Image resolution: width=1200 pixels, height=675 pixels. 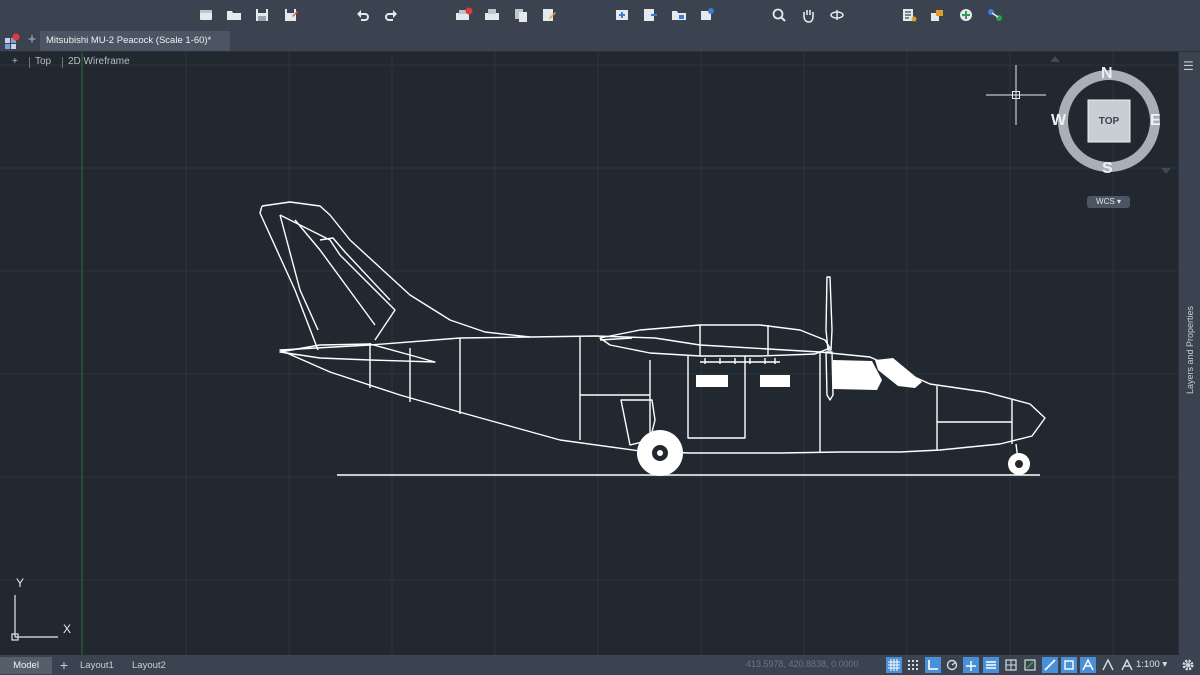 What do you see at coordinates (521, 15) in the screenshot?
I see `publish-icon` at bounding box center [521, 15].